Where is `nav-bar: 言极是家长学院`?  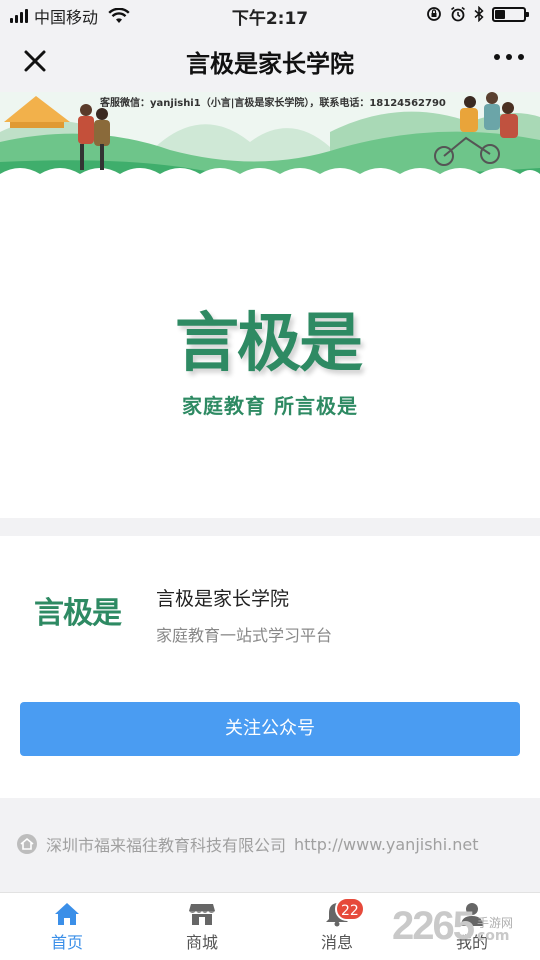
nav-bar: 言极是家长学院 is located at coordinates (270, 61).